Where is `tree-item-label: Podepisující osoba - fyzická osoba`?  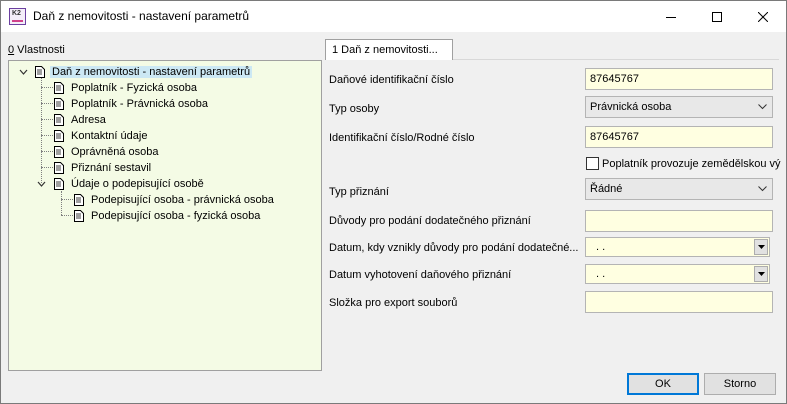 tree-item-label: Podepisující osoba - fyzická osoba is located at coordinates (176, 216).